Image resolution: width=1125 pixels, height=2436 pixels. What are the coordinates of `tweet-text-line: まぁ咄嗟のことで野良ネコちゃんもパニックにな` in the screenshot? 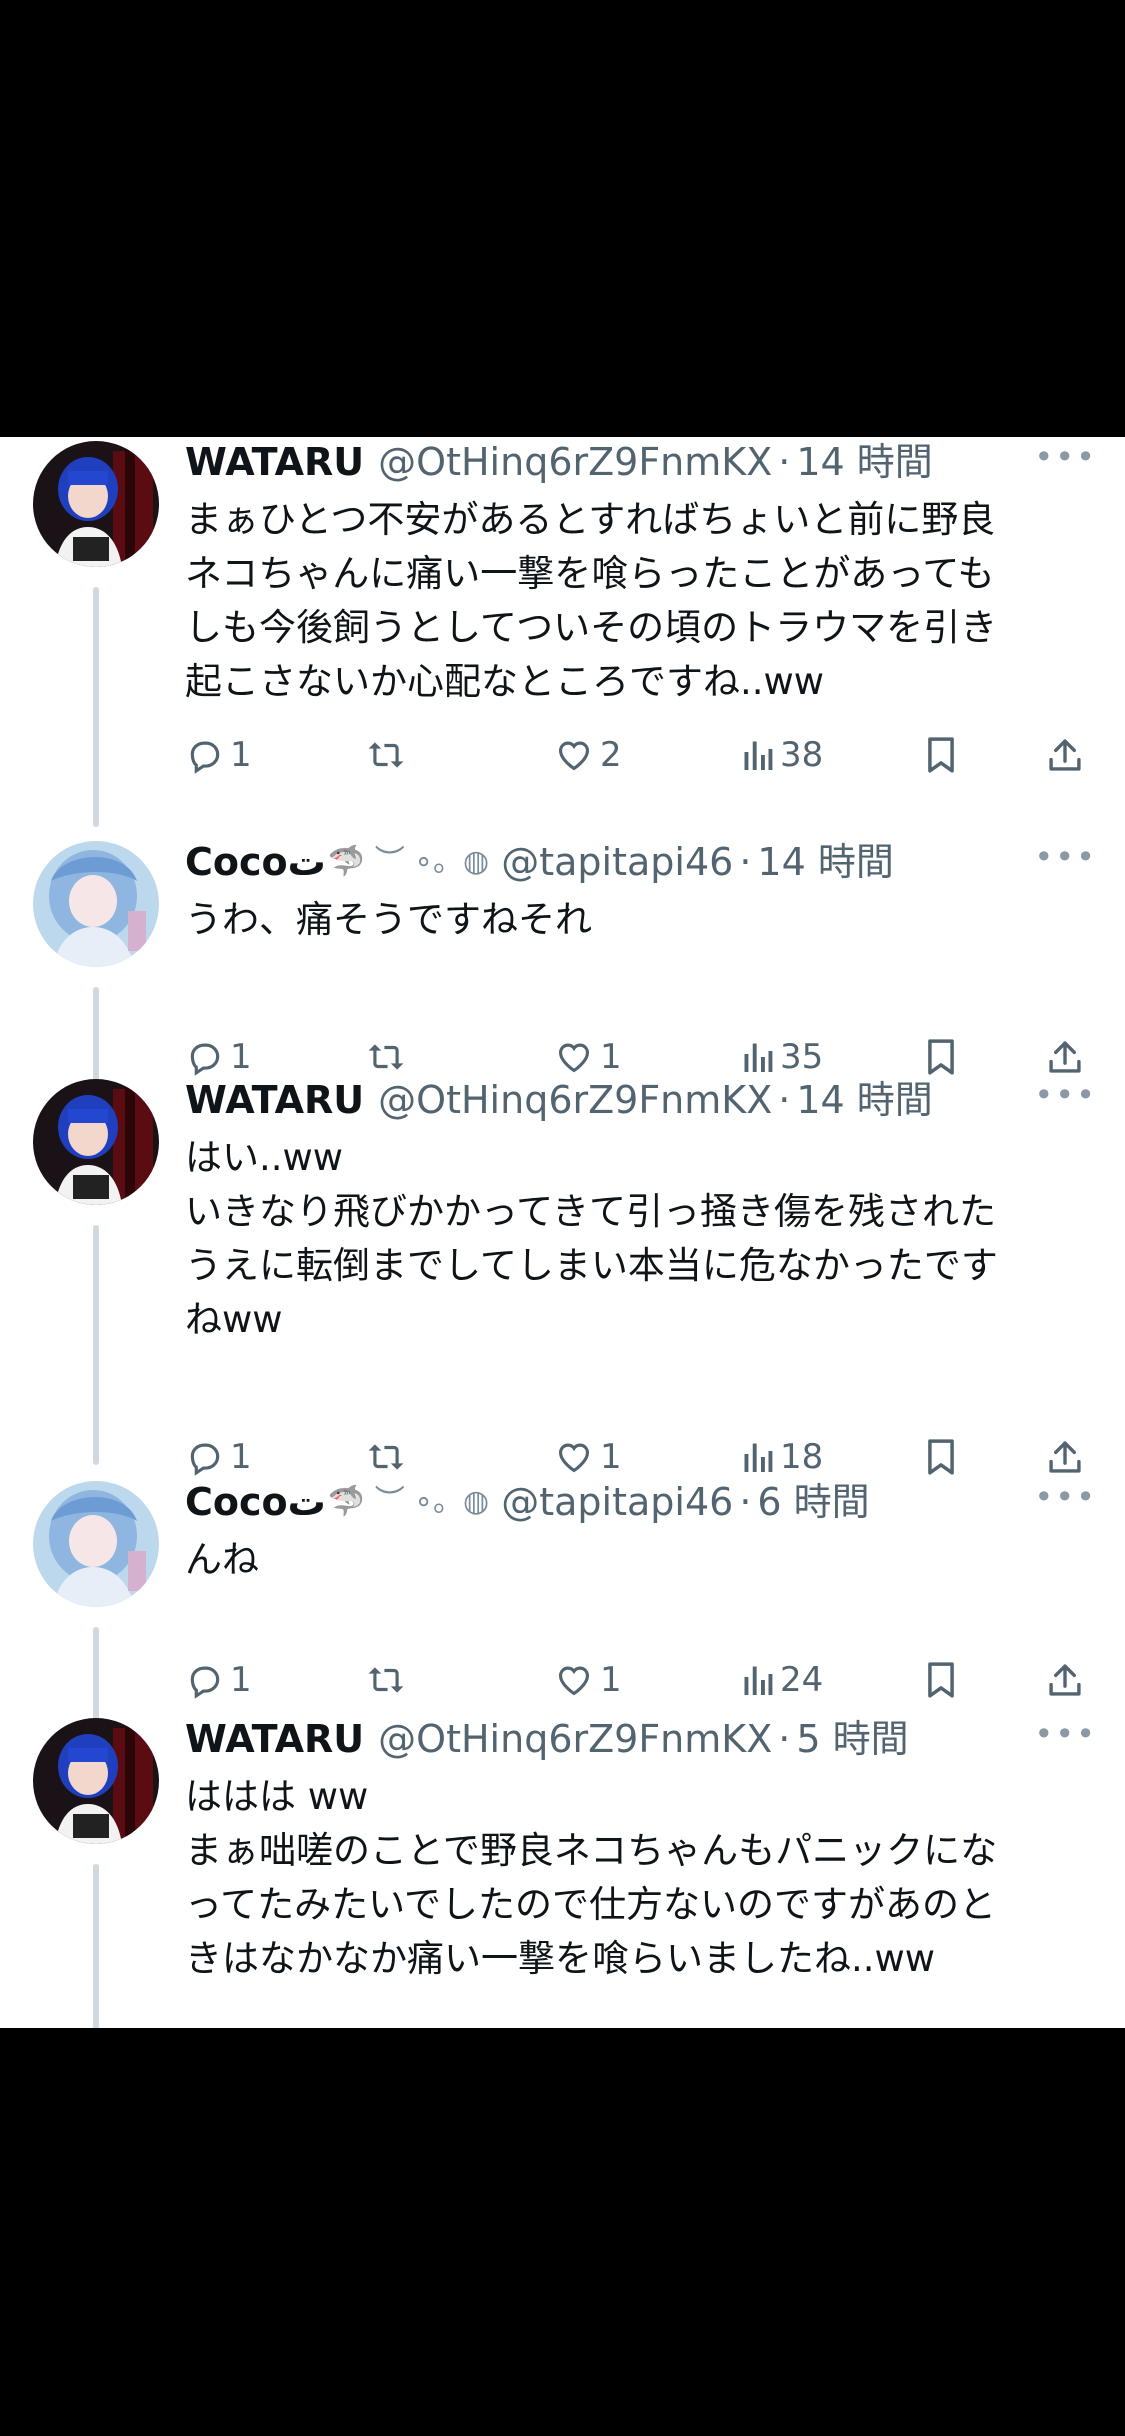 It's located at (591, 1850).